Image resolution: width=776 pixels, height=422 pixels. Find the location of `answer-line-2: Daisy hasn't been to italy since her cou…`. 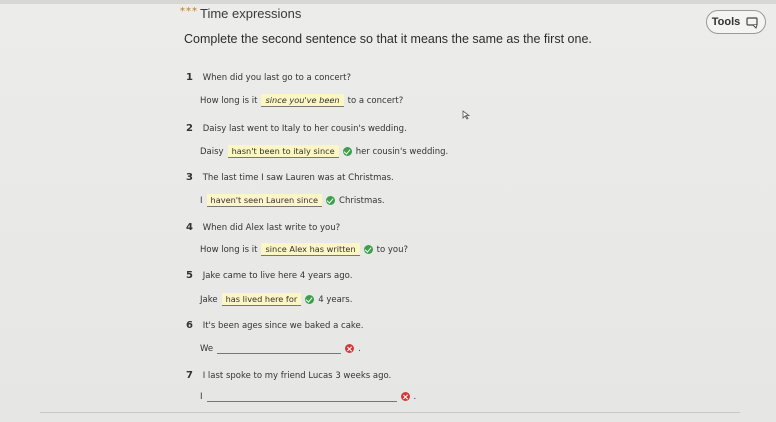

answer-line-2: Daisy hasn't been to italy since her cou… is located at coordinates (324, 151).